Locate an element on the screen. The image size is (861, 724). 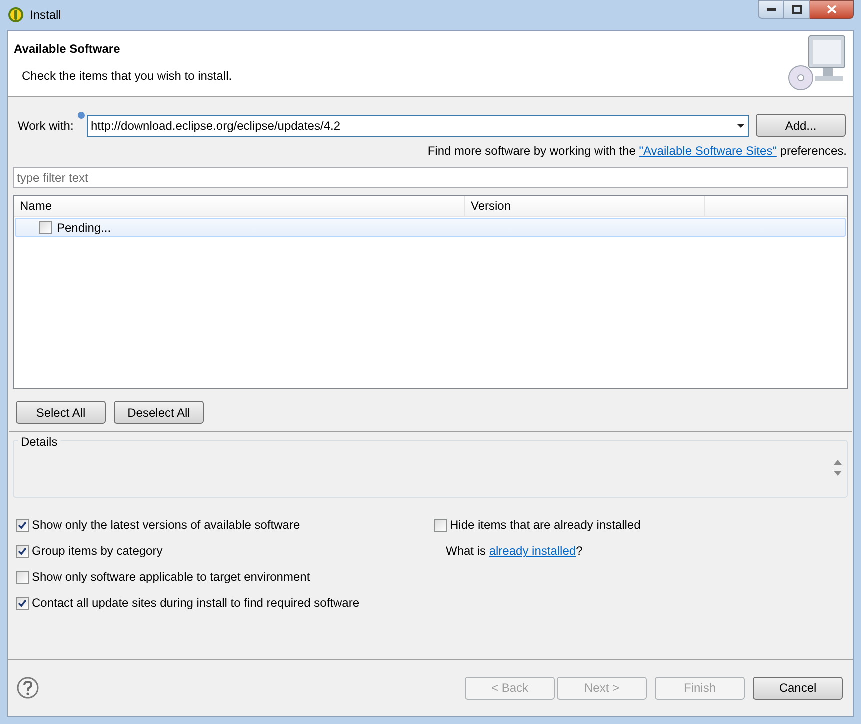
option-label: Show only the latest versions of available software is located at coordinates (166, 525).